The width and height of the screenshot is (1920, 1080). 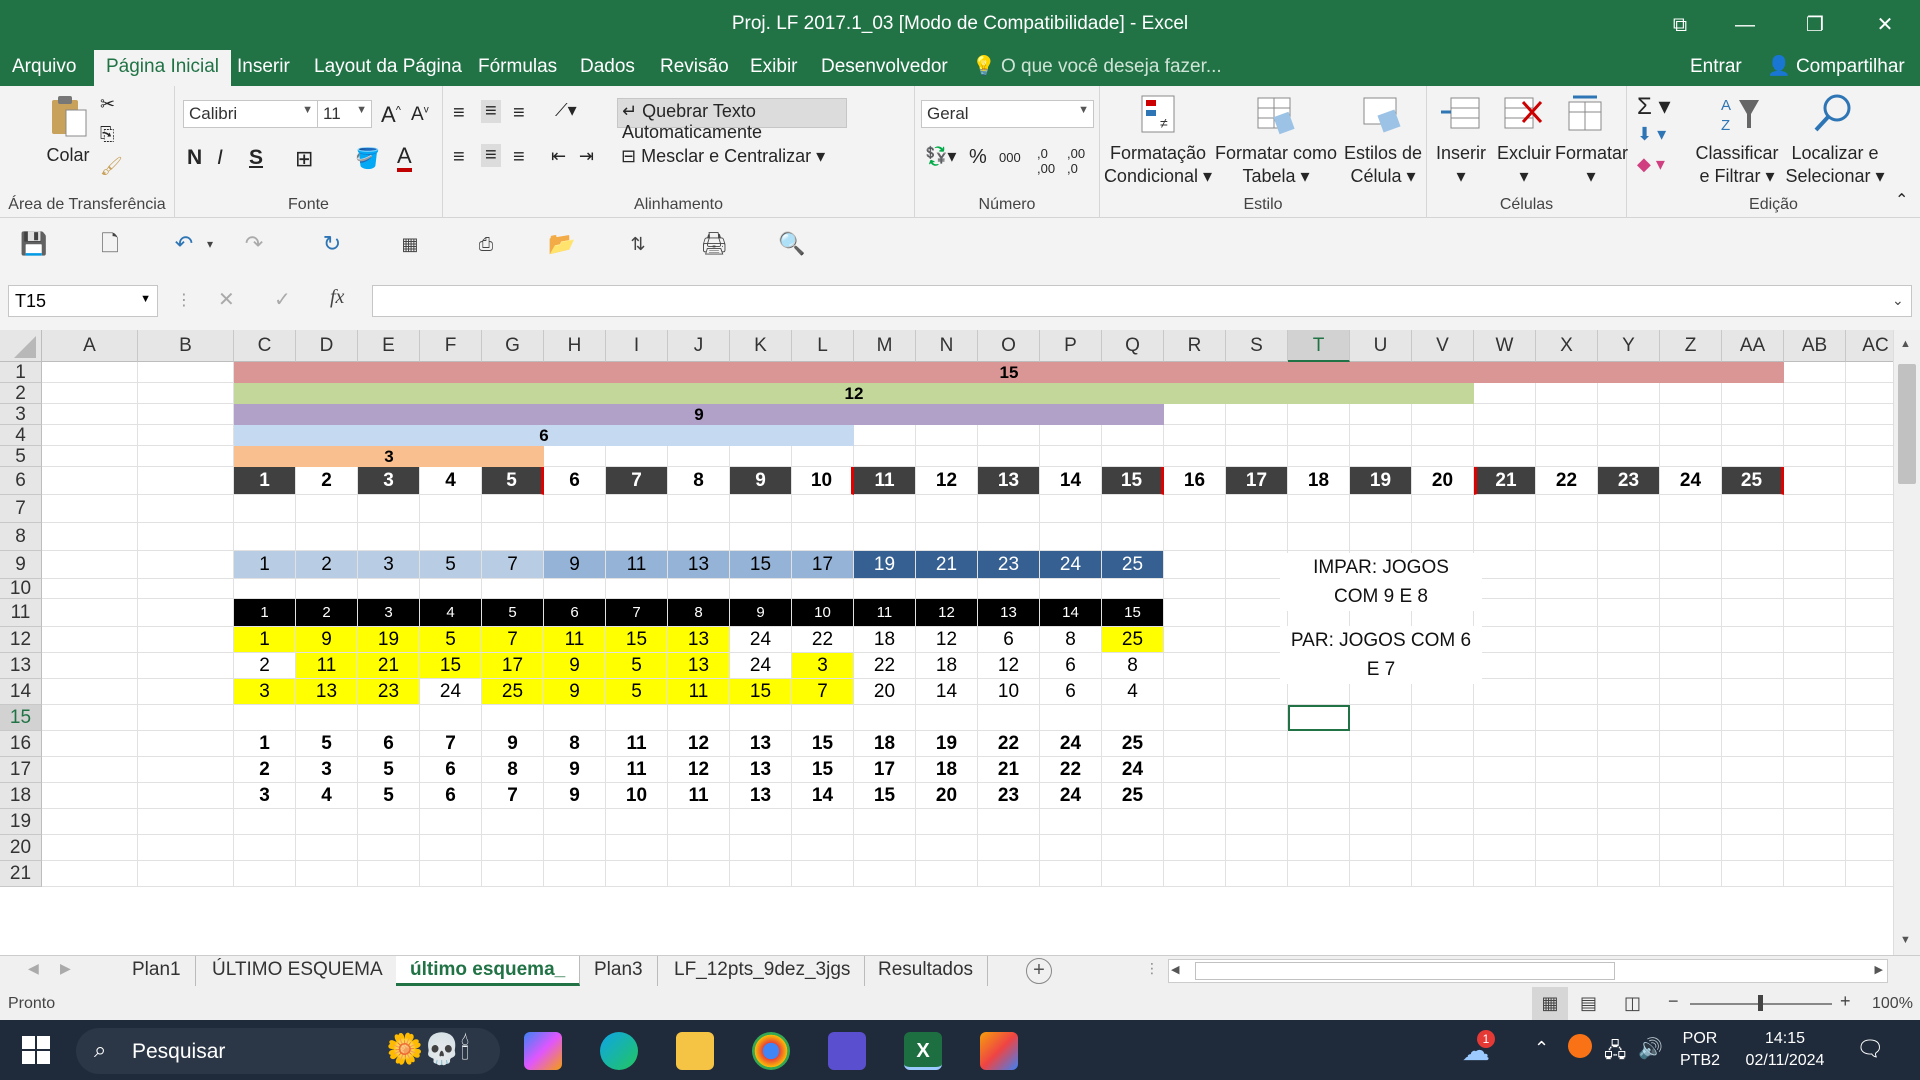 I want to click on data-cell: 5, so click(x=389, y=770).